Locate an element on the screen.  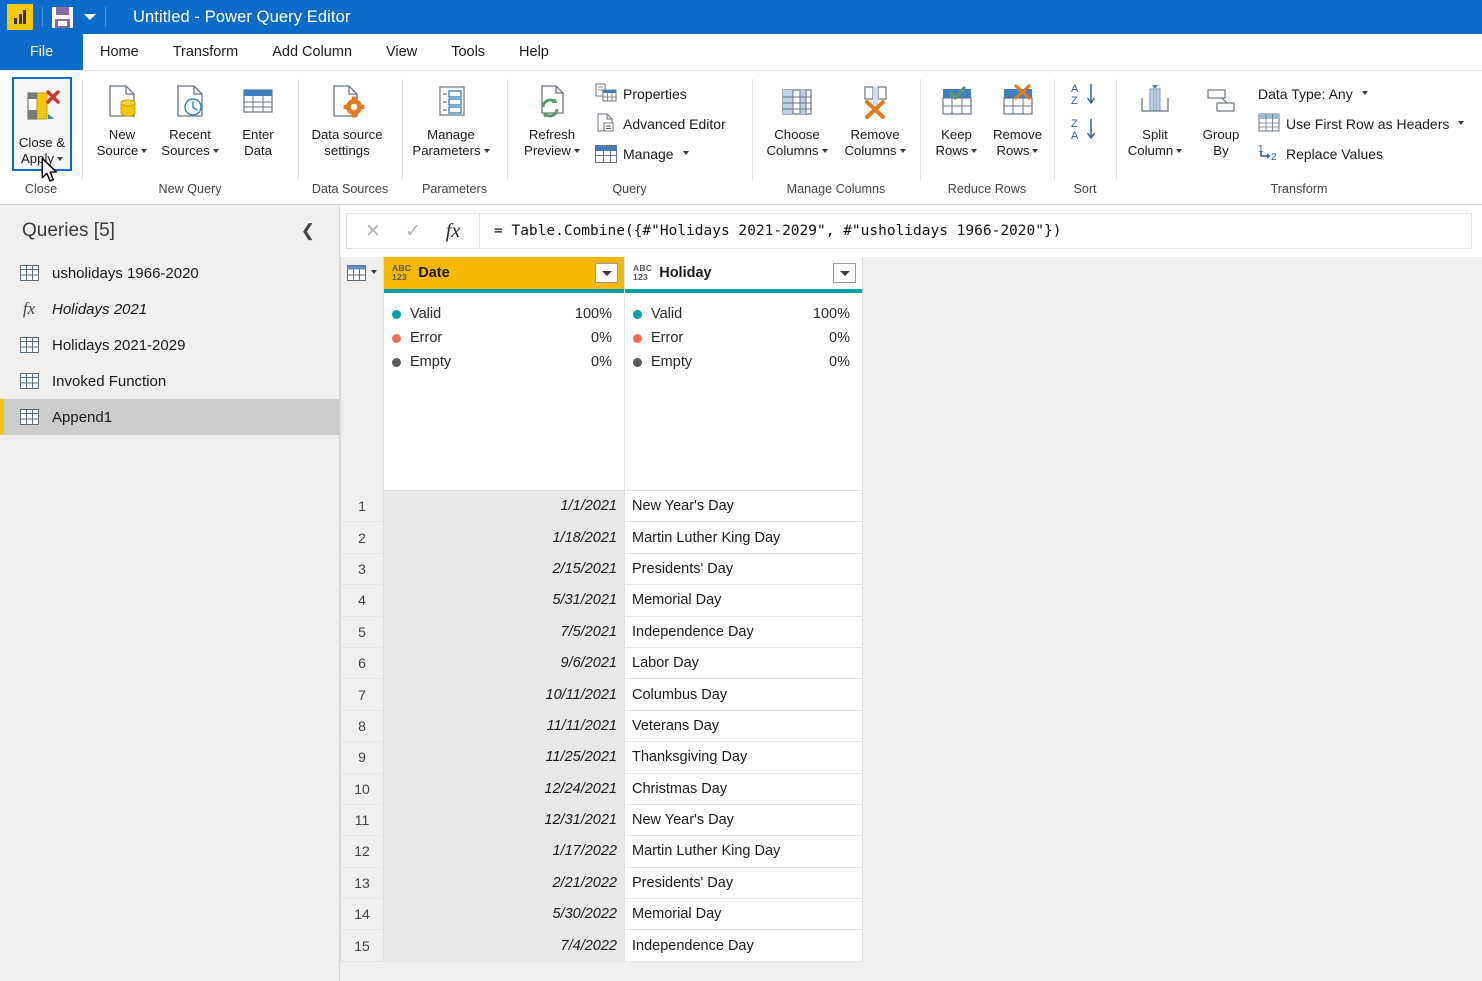
cell-date: 7/4/2022 is located at coordinates (504, 945).